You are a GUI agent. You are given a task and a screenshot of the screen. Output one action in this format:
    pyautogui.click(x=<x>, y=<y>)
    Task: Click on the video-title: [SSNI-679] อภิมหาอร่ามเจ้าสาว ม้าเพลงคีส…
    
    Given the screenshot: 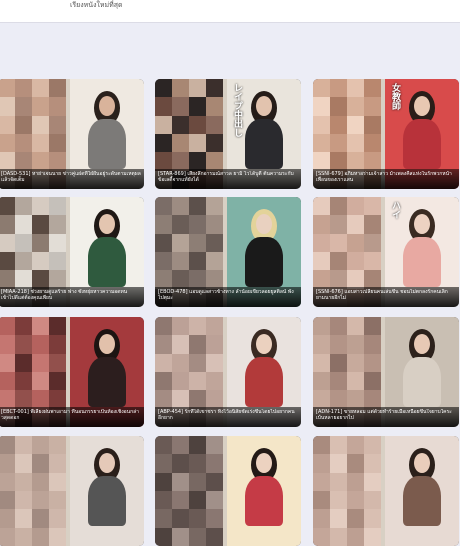 What is the action you would take?
    pyautogui.click(x=386, y=177)
    